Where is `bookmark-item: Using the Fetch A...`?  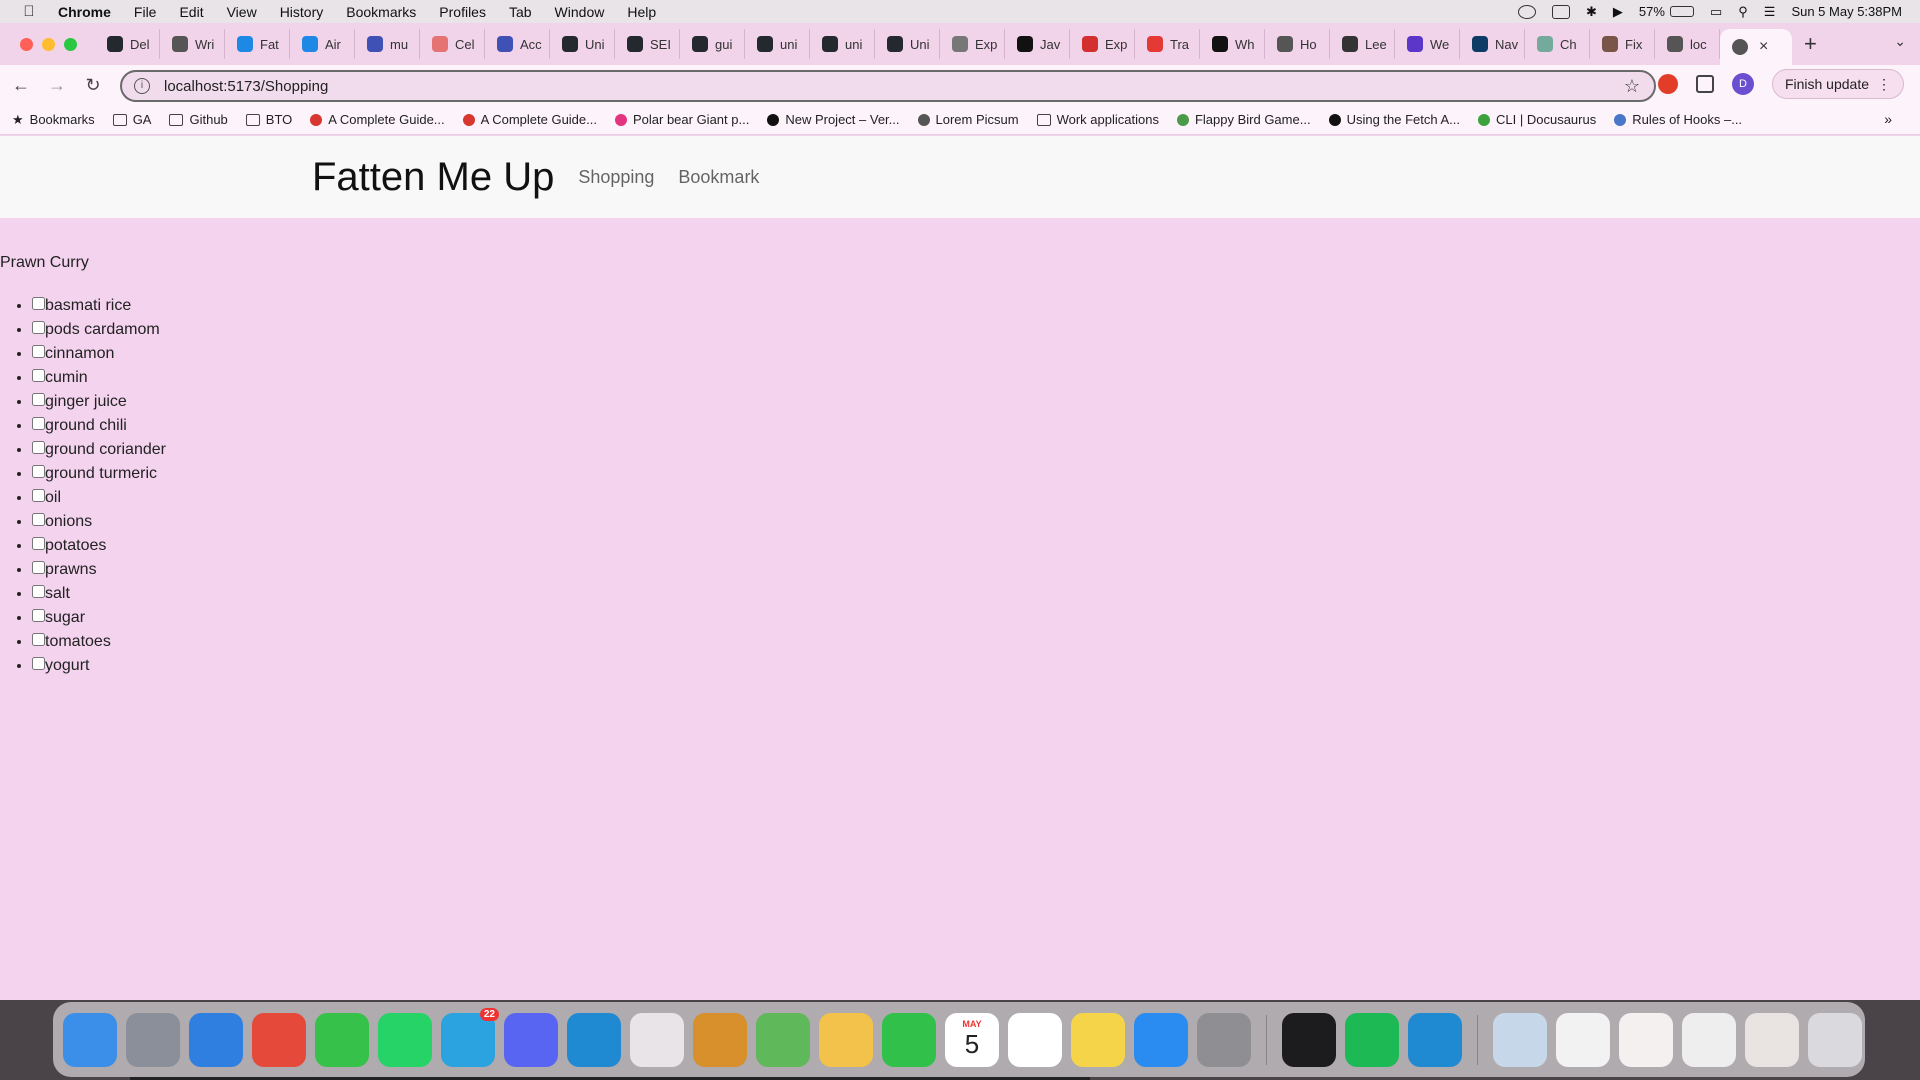
bookmark-item: Using the Fetch A... is located at coordinates (1394, 119).